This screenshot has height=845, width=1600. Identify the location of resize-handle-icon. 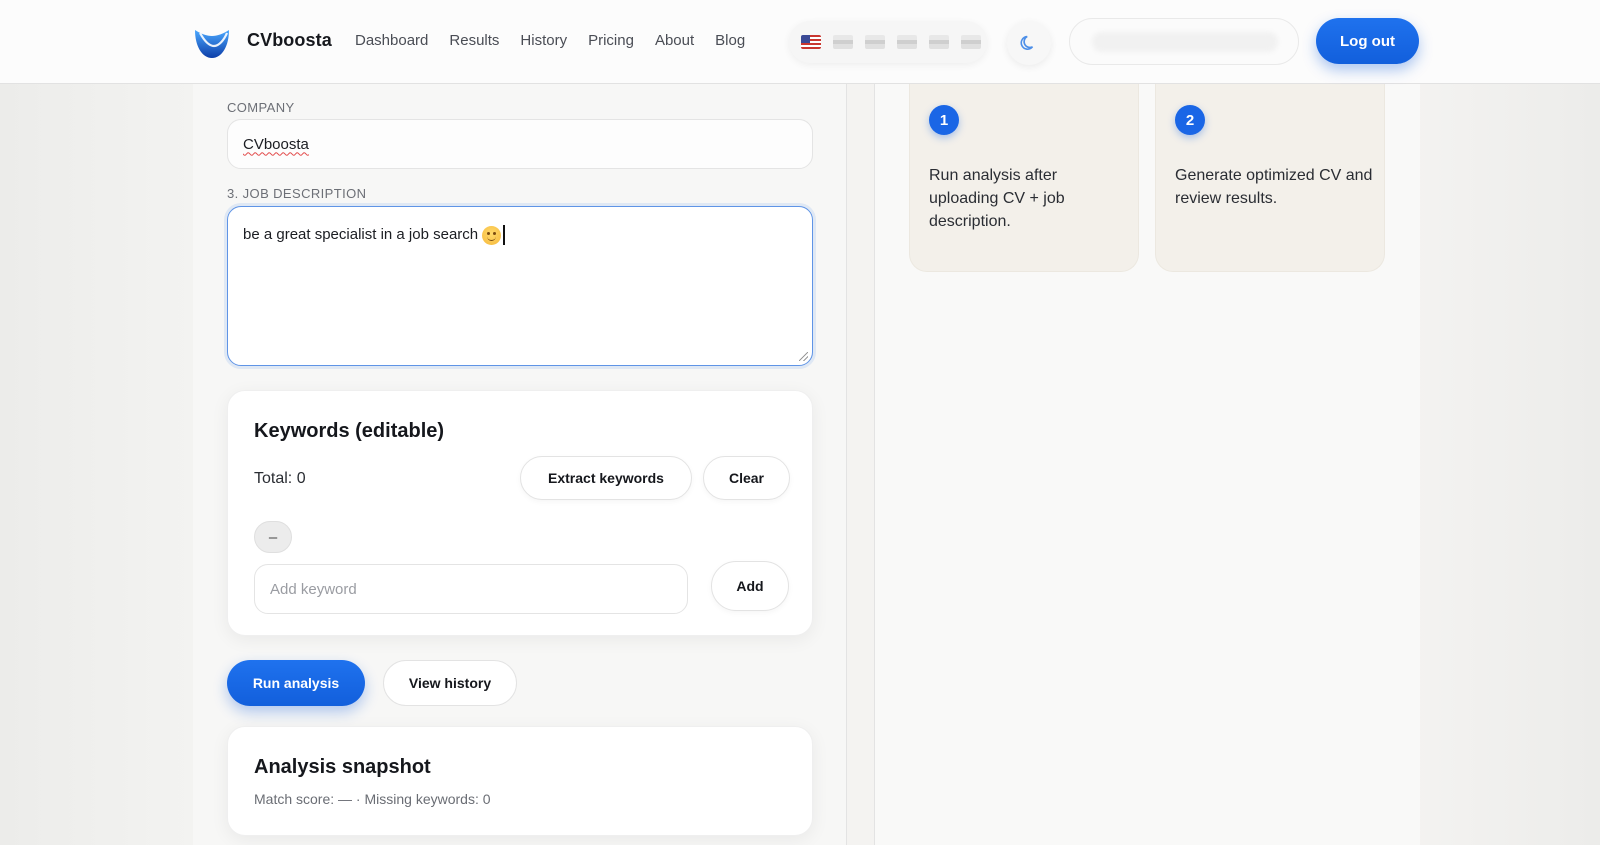
(803, 356).